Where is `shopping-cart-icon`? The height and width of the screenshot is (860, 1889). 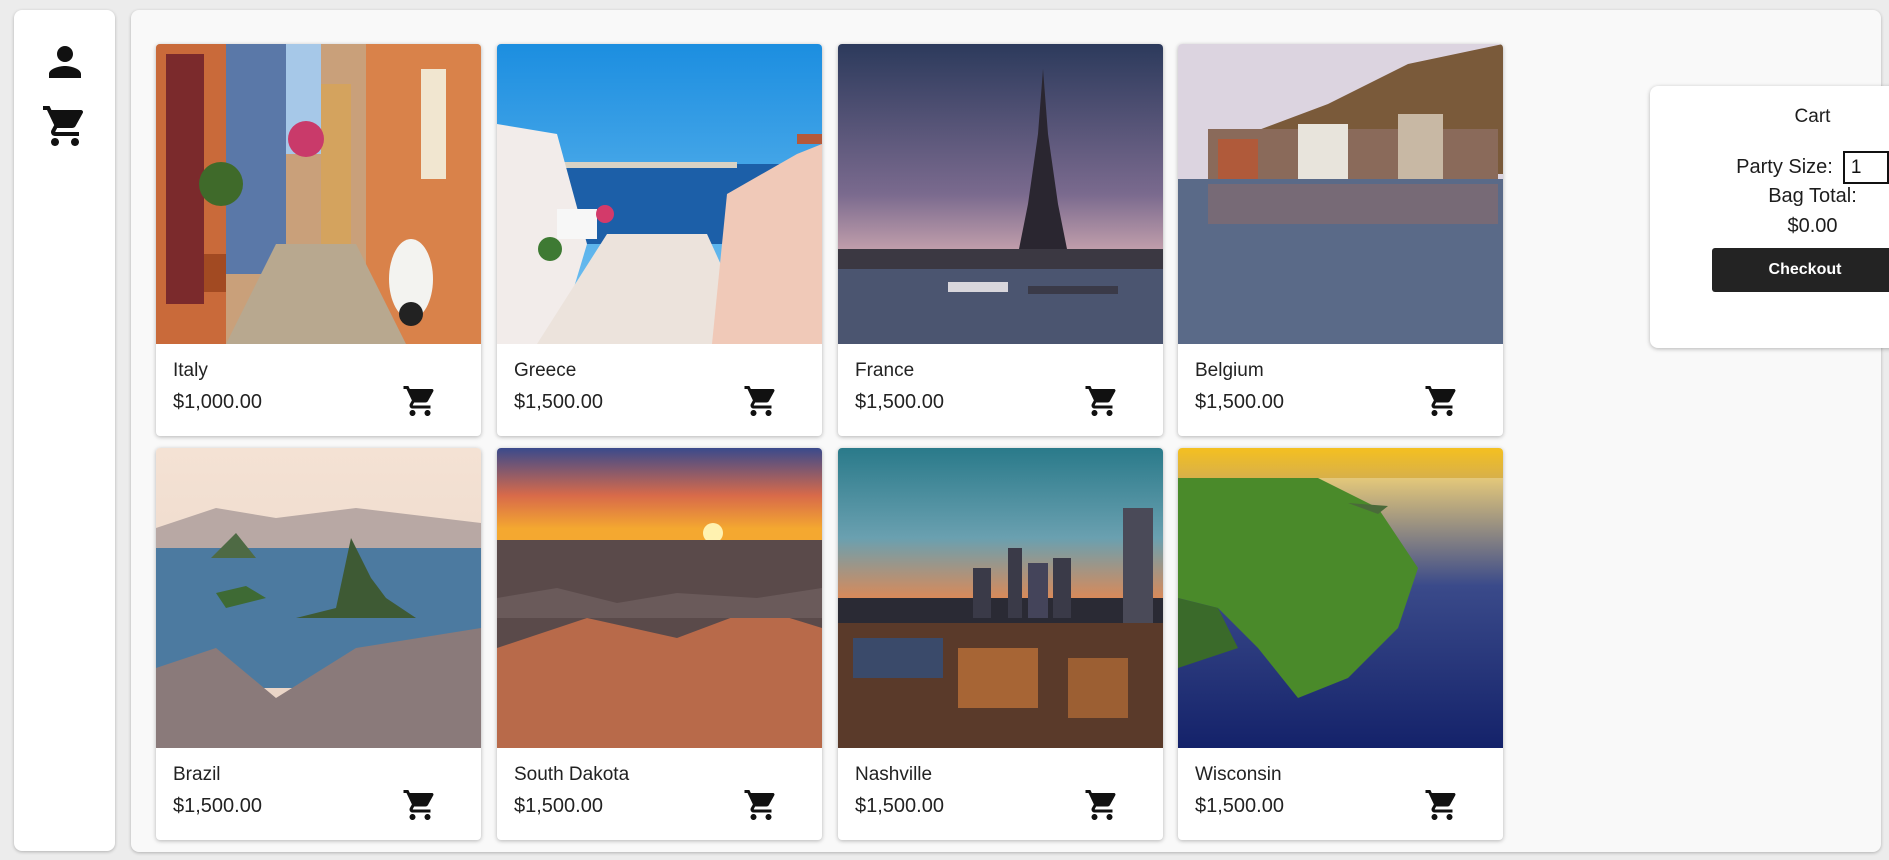
shopping-cart-icon is located at coordinates (65, 126).